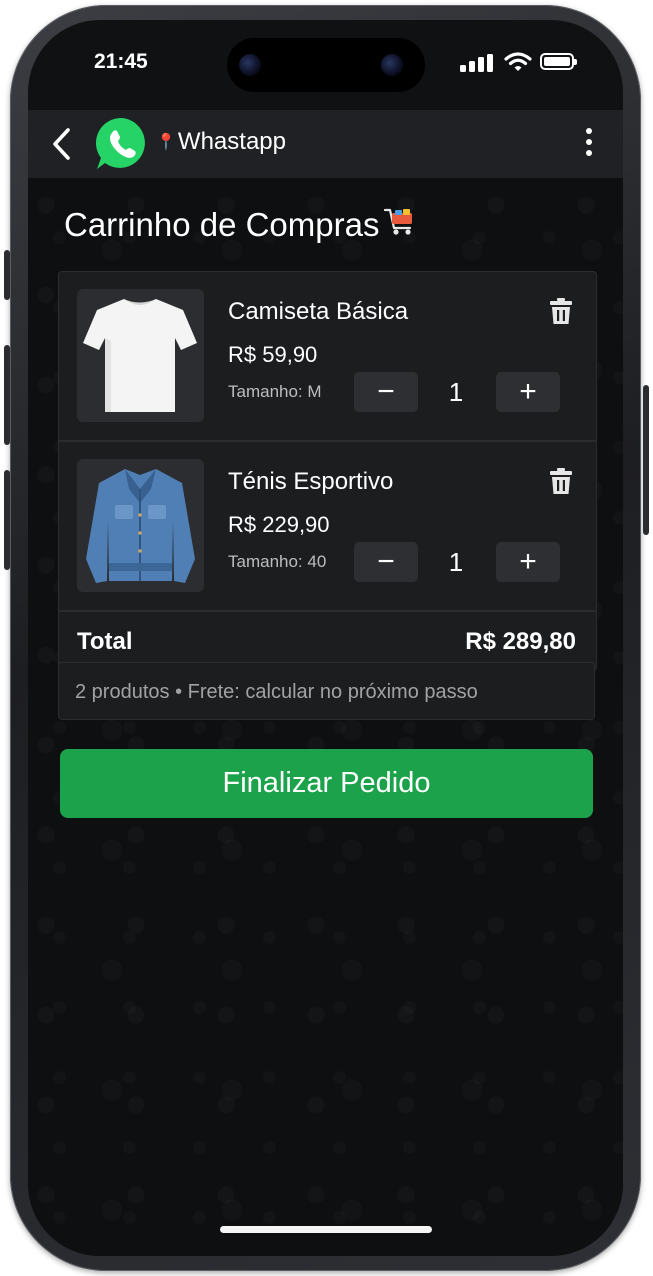 This screenshot has width=653, height=1276. I want to click on status-bar: 21:45, so click(325, 65).